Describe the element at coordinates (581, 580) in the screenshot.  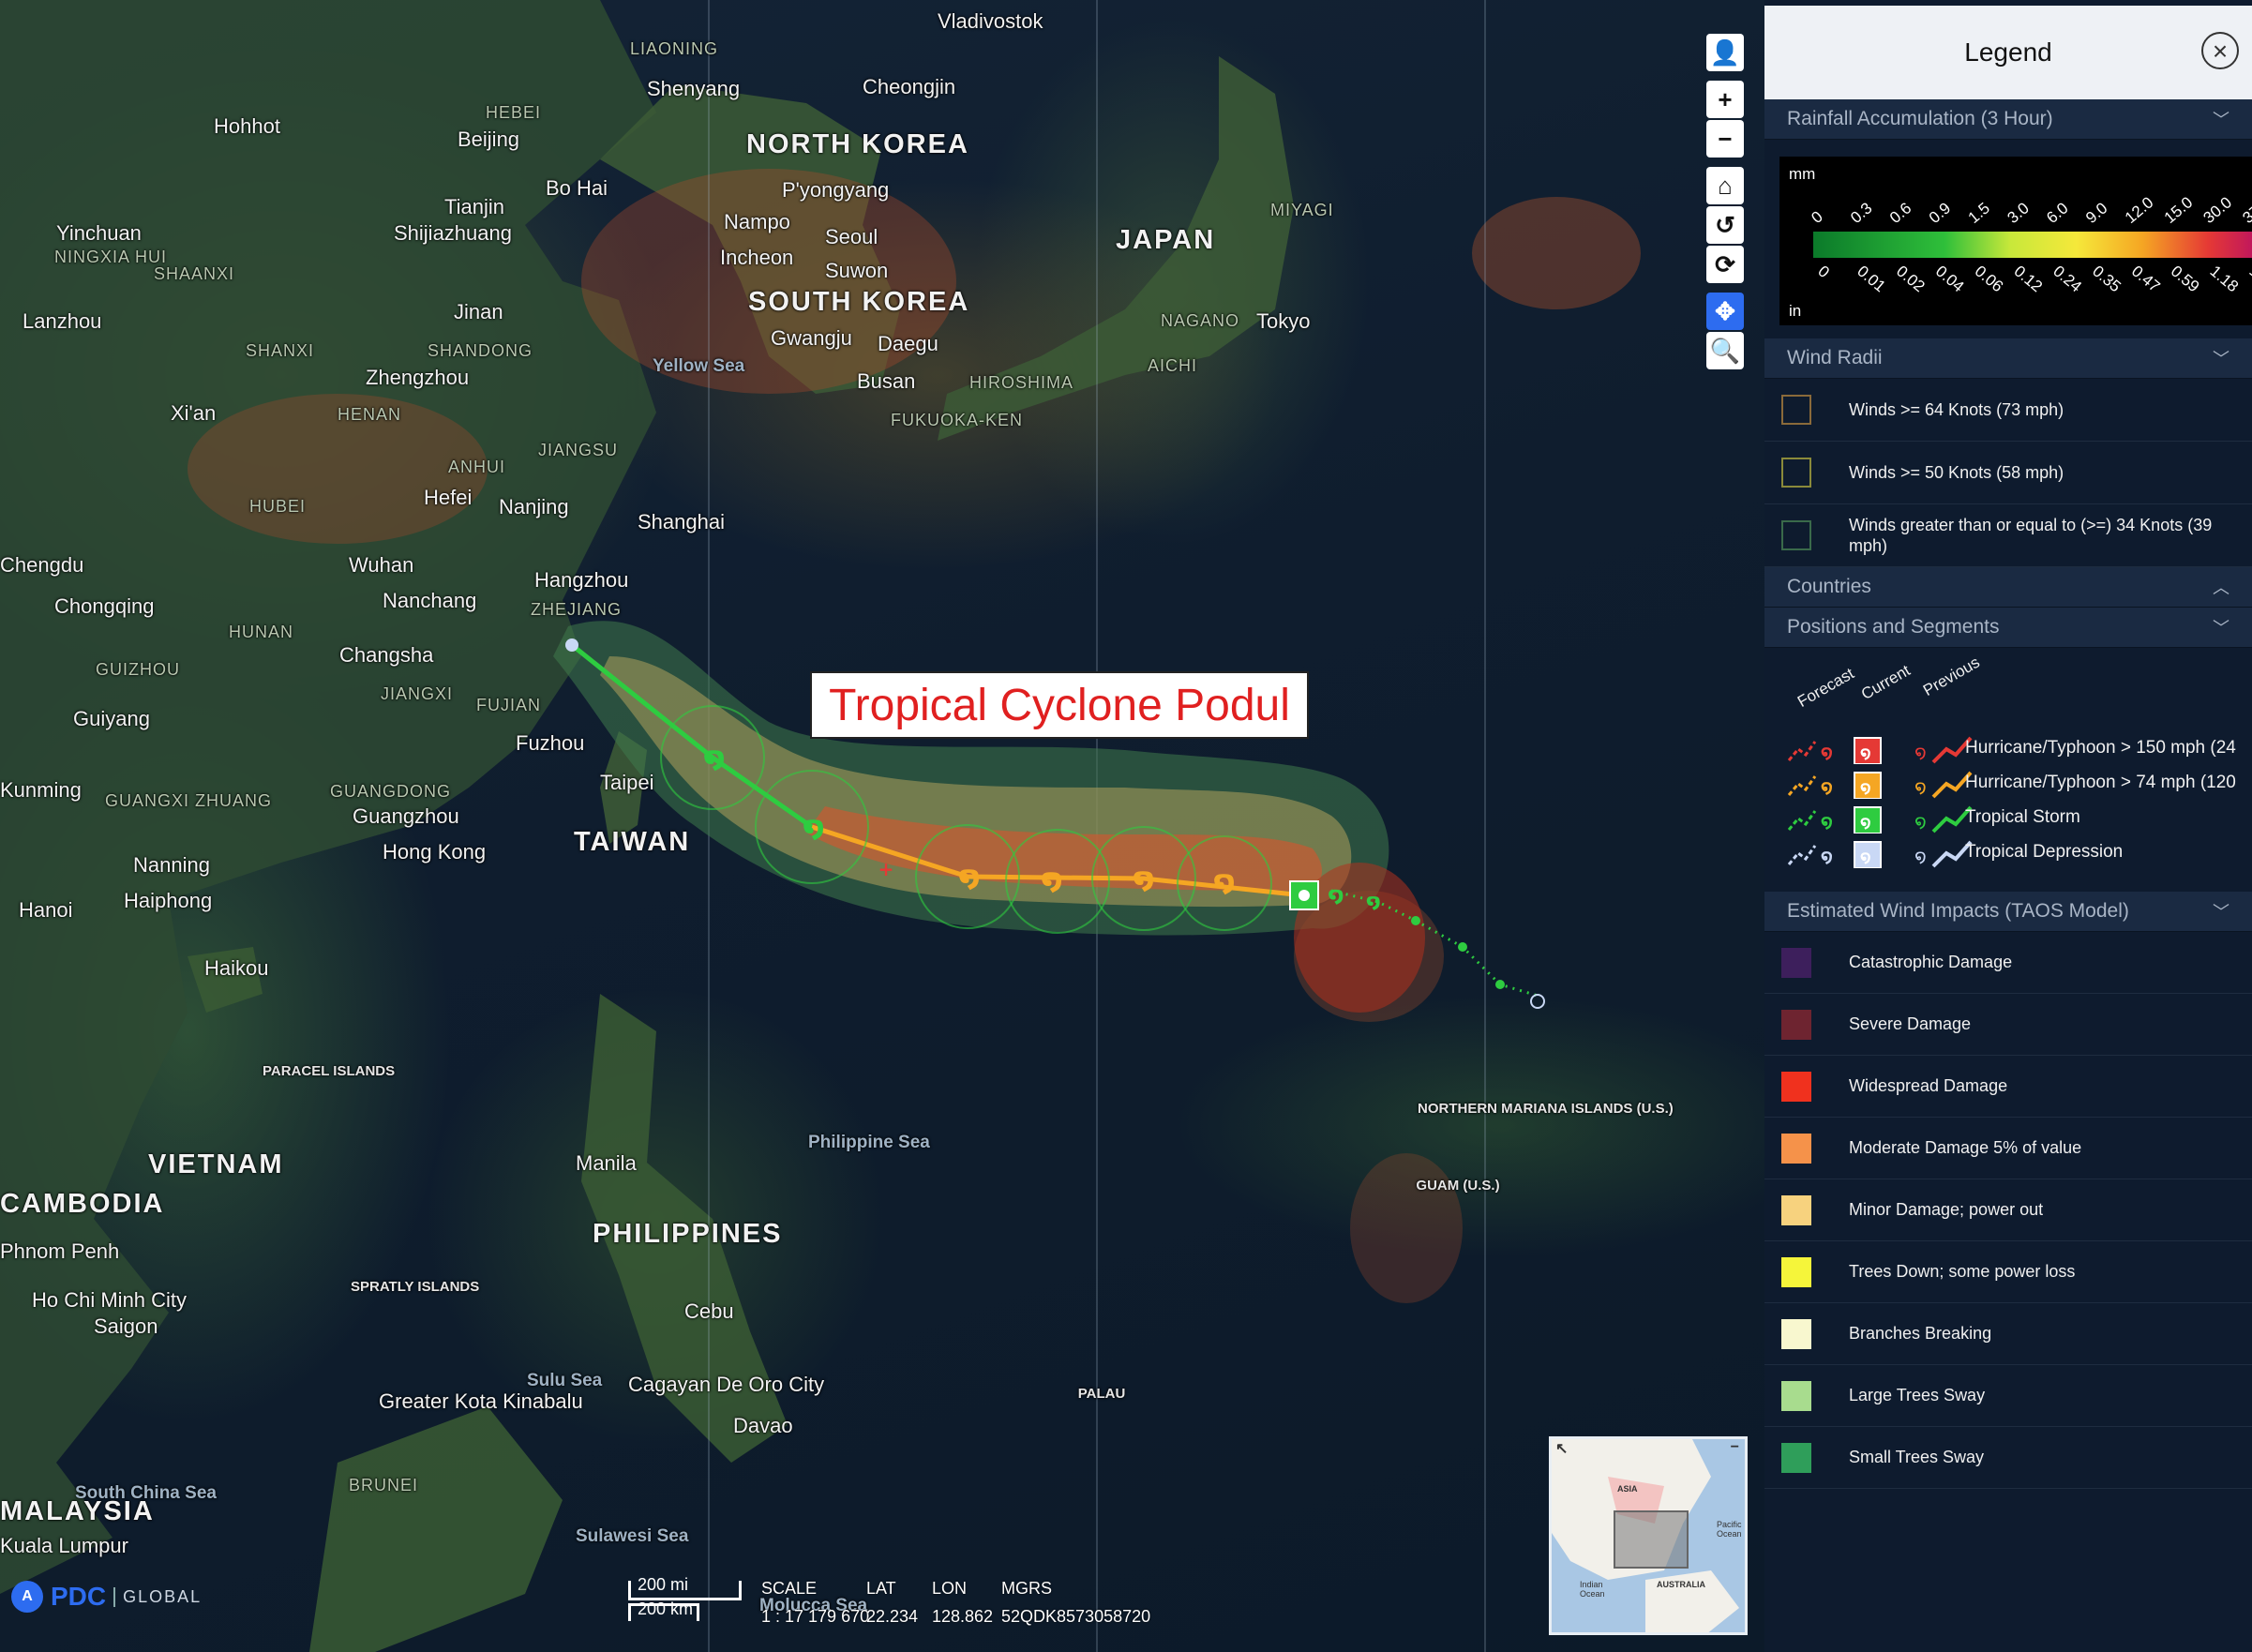
I see `place-label: Hangzhou` at that location.